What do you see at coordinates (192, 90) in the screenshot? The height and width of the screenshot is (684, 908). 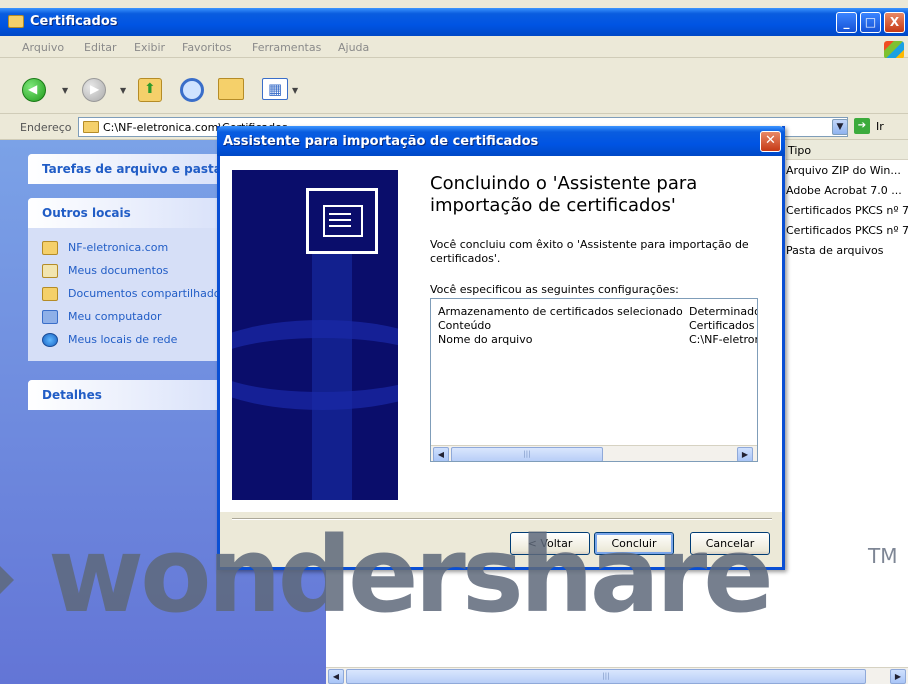 I see `search-icon` at bounding box center [192, 90].